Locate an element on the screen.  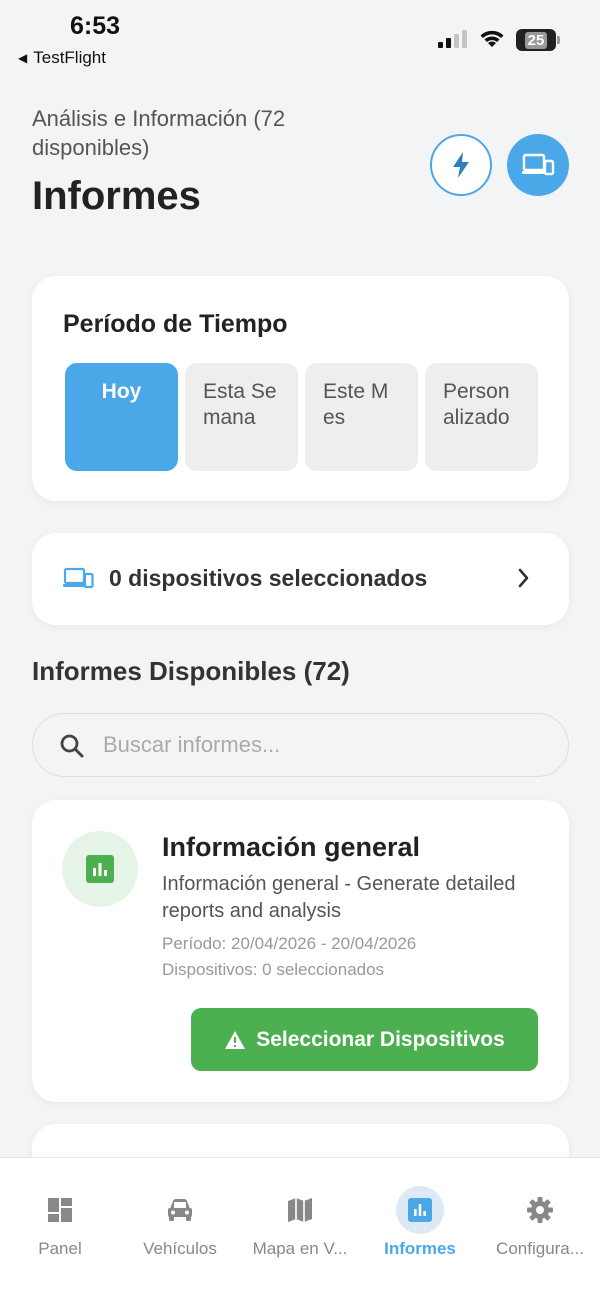
car-icon is located at coordinates (180, 1210).